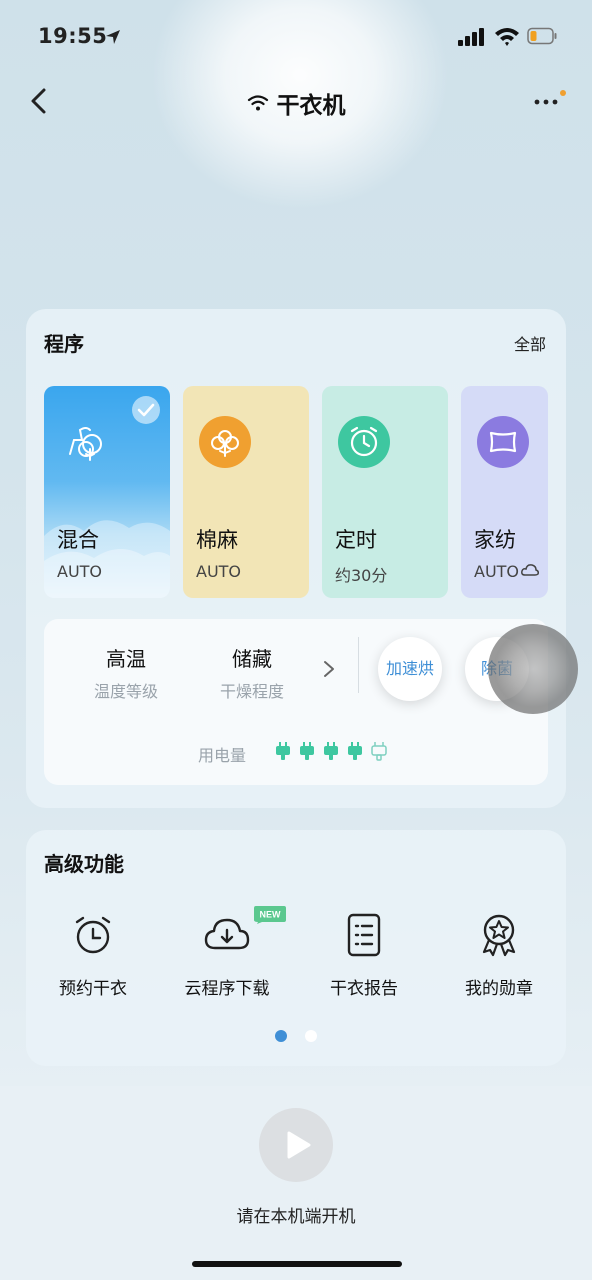 The image size is (592, 1280). What do you see at coordinates (504, 492) in the screenshot?
I see `program-tile-textile: 家纺 AUTO` at bounding box center [504, 492].